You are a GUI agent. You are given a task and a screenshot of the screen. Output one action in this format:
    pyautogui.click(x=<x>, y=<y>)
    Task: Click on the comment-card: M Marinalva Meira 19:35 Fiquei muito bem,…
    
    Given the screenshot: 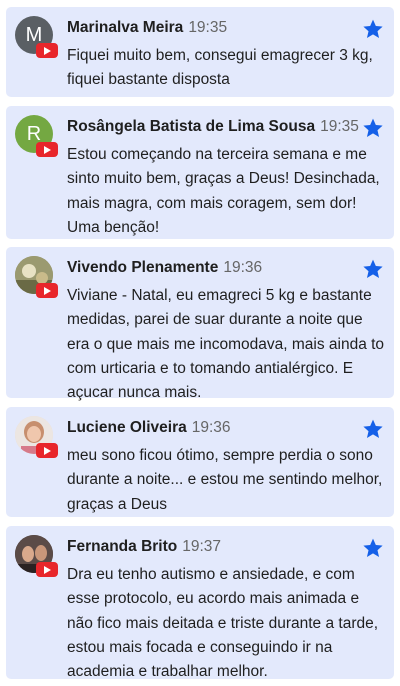 What is the action you would take?
    pyautogui.click(x=200, y=52)
    